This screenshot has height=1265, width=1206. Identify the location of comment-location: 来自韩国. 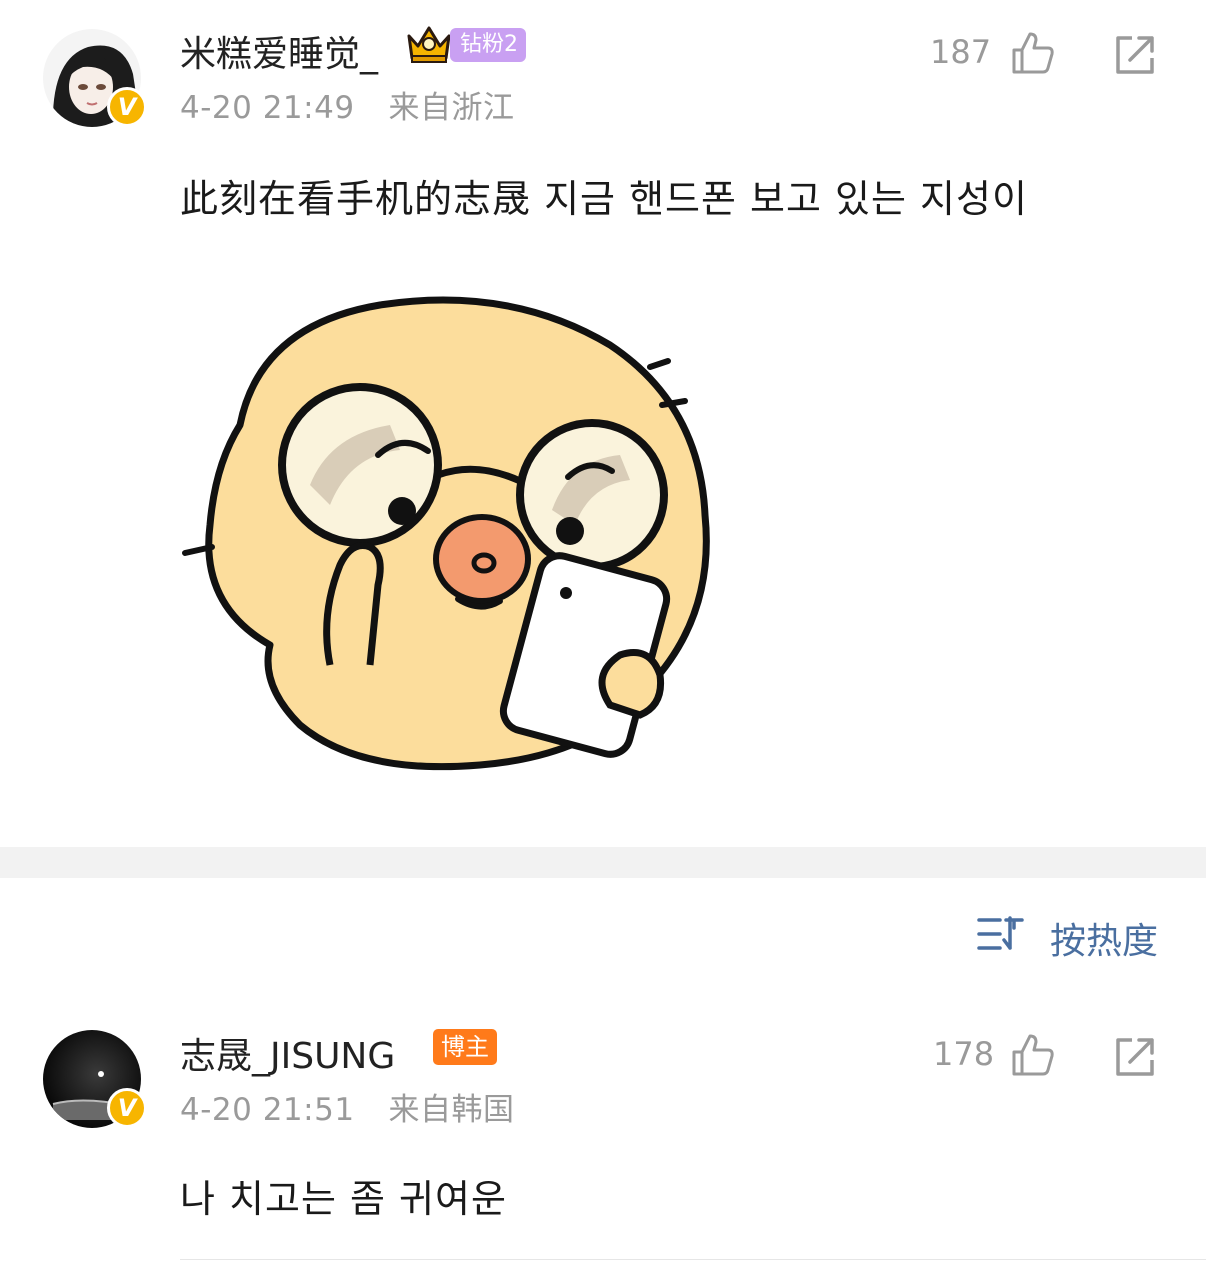
(451, 1110).